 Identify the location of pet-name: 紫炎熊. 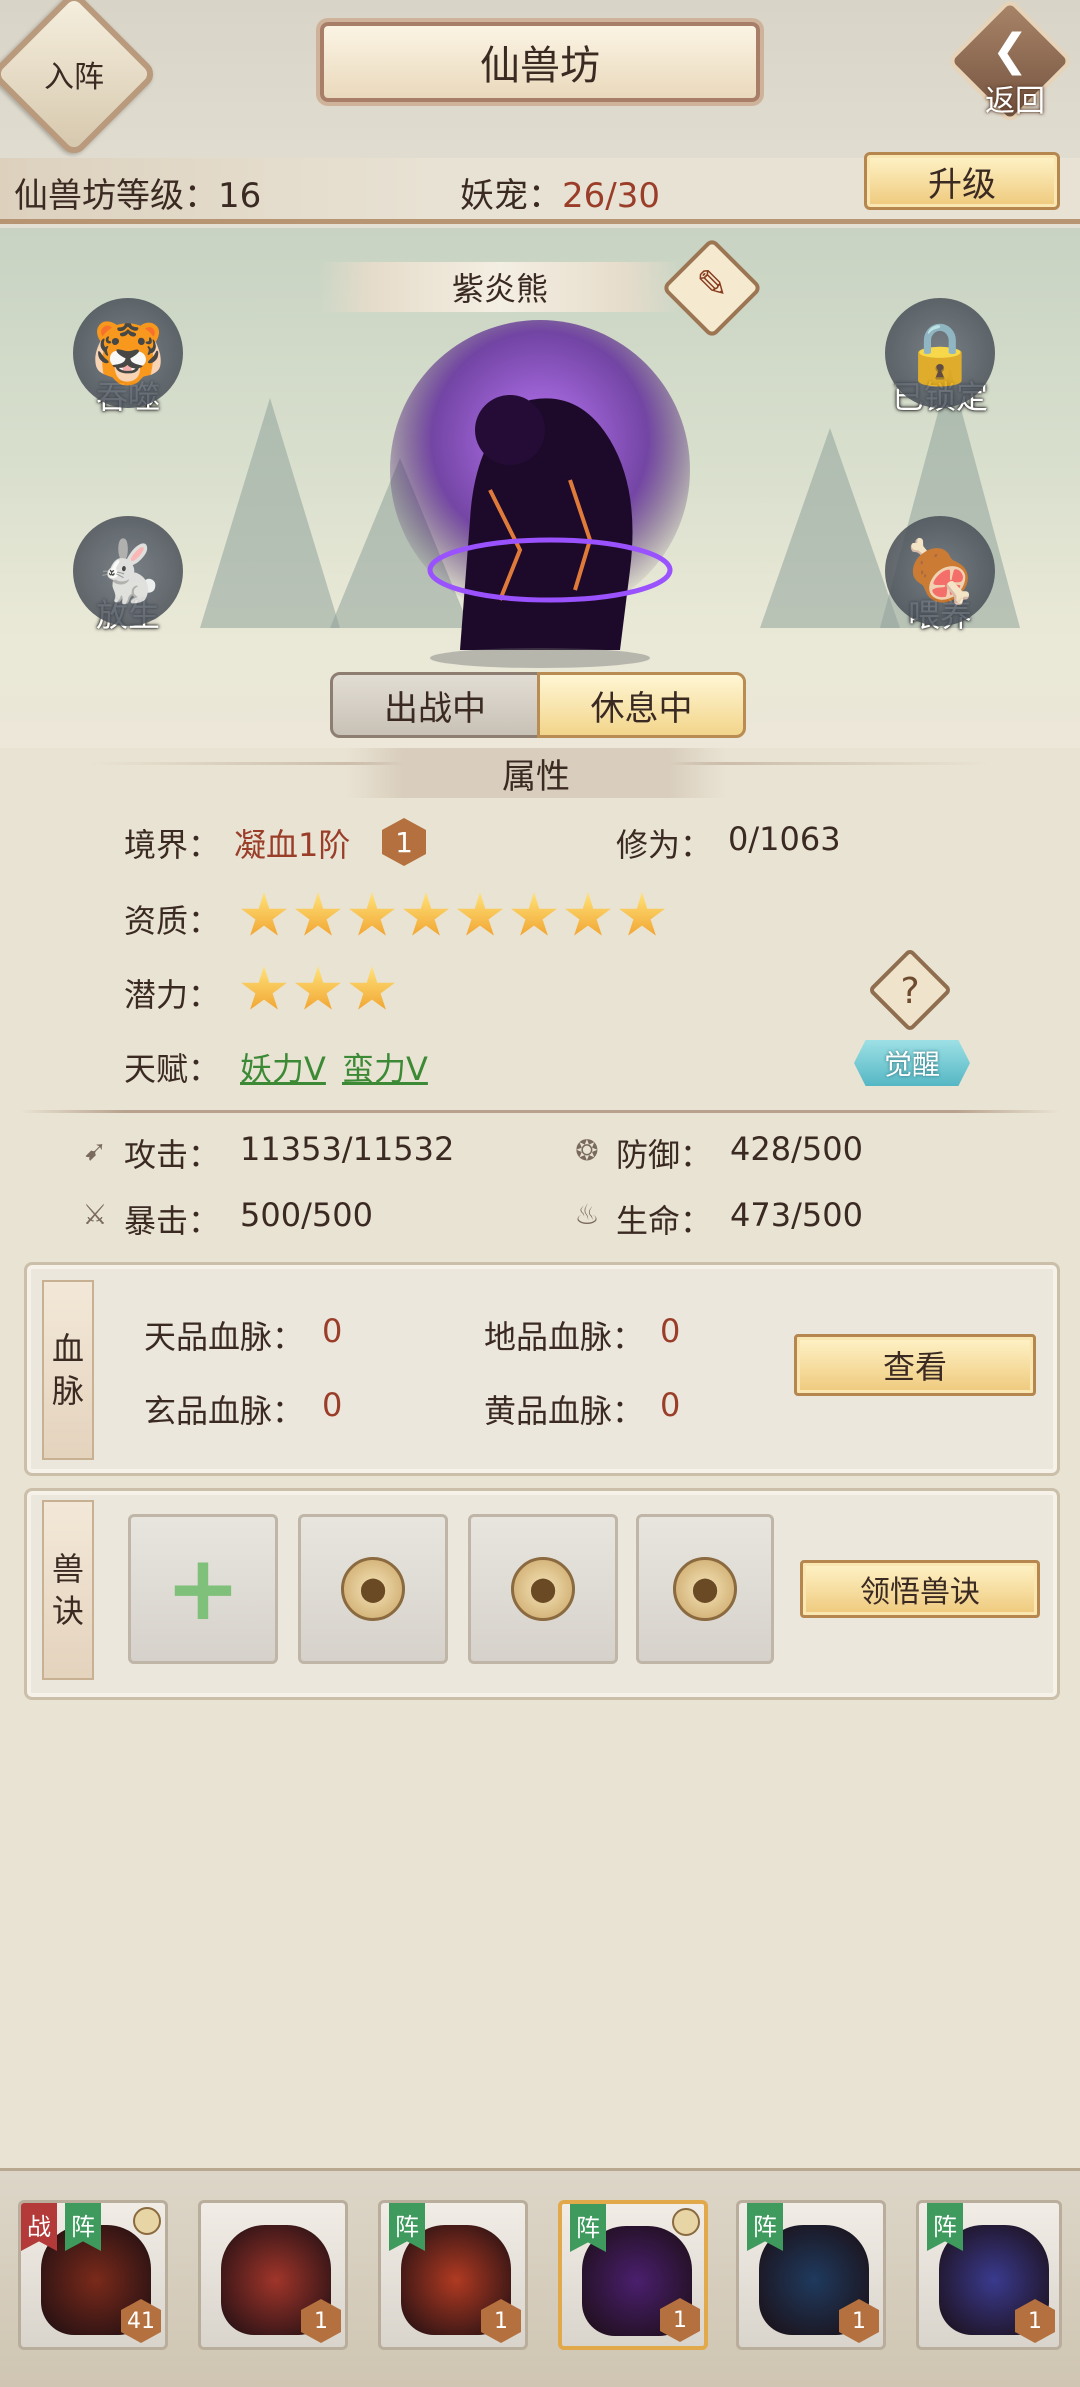
(500, 287).